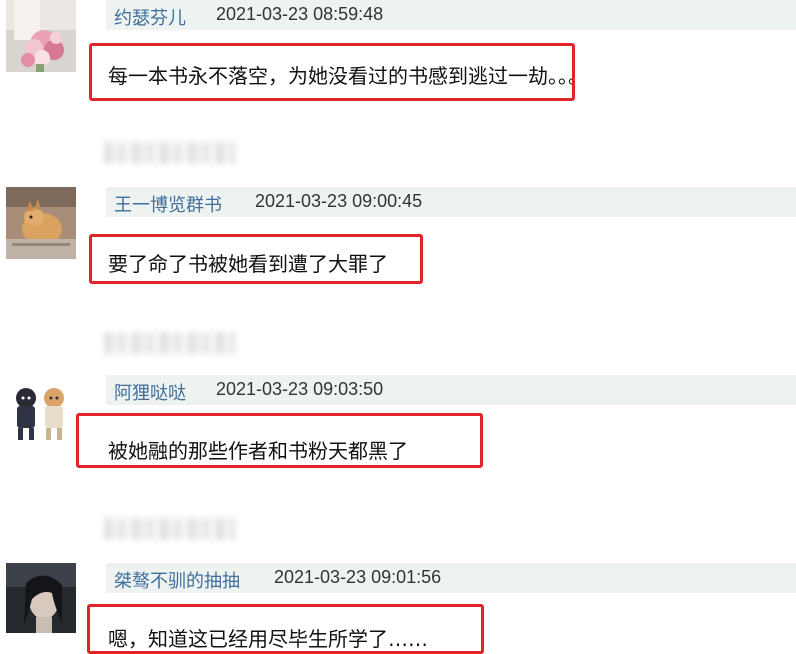 Image resolution: width=796 pixels, height=654 pixels. Describe the element at coordinates (41, 412) in the screenshot. I see `cartoon-couple-avatar-icon` at that location.